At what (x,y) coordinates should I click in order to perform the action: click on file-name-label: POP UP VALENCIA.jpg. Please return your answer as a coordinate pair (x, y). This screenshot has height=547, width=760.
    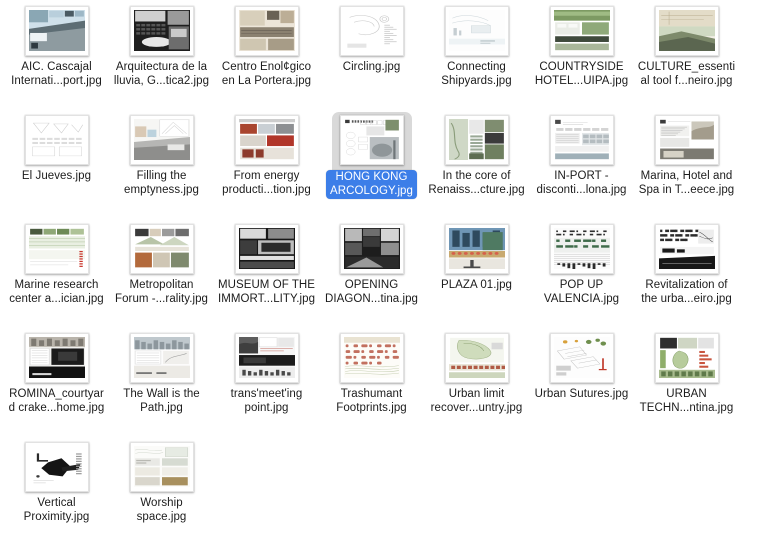
    Looking at the image, I should click on (581, 292).